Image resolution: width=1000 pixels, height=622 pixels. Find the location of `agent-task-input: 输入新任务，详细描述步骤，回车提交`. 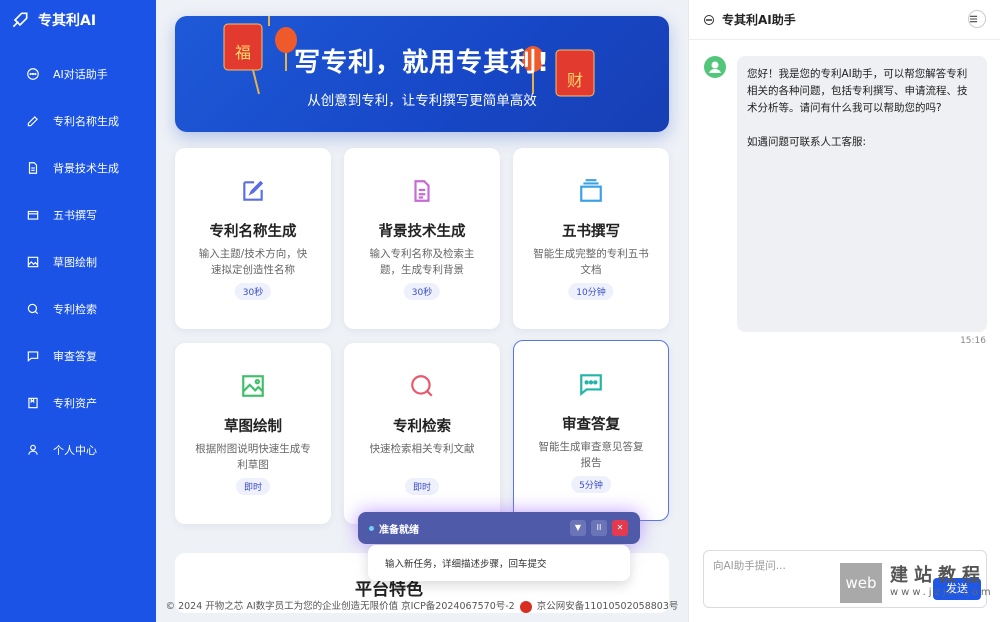

agent-task-input: 输入新任务，详细描述步骤，回车提交 is located at coordinates (499, 563).